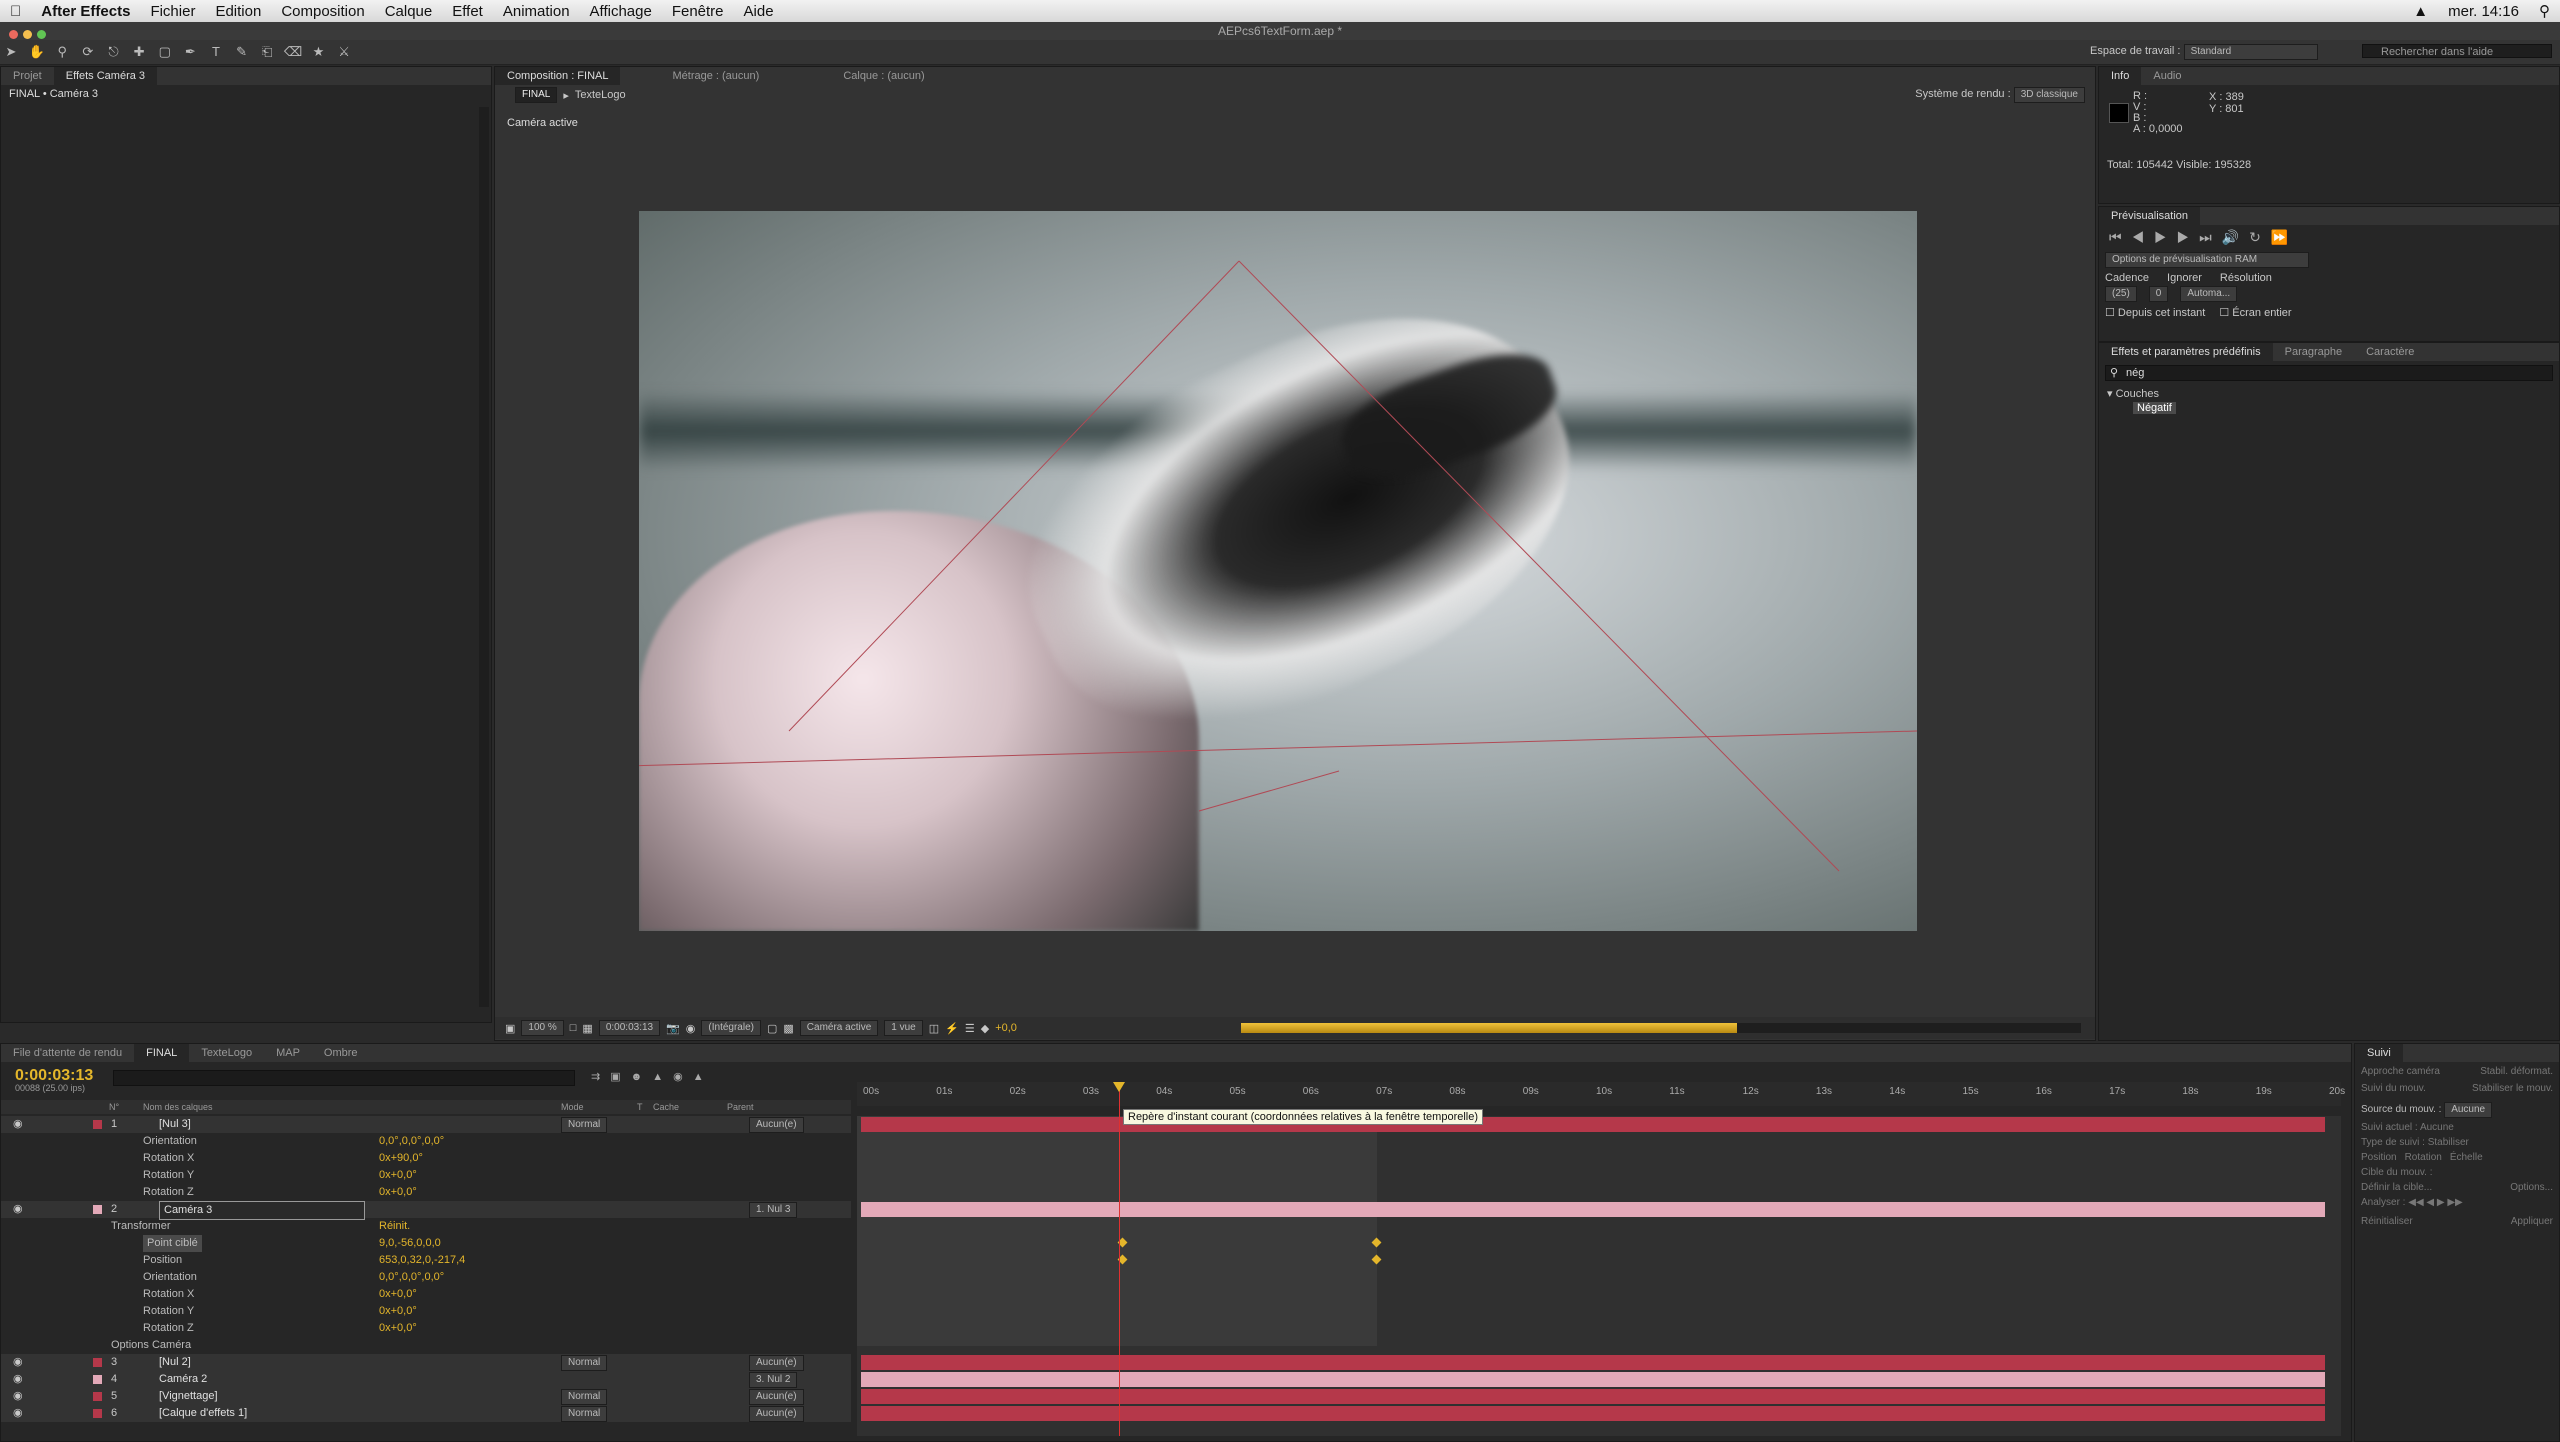  I want to click on effects-search-input: ⚲ nég, so click(2329, 373).